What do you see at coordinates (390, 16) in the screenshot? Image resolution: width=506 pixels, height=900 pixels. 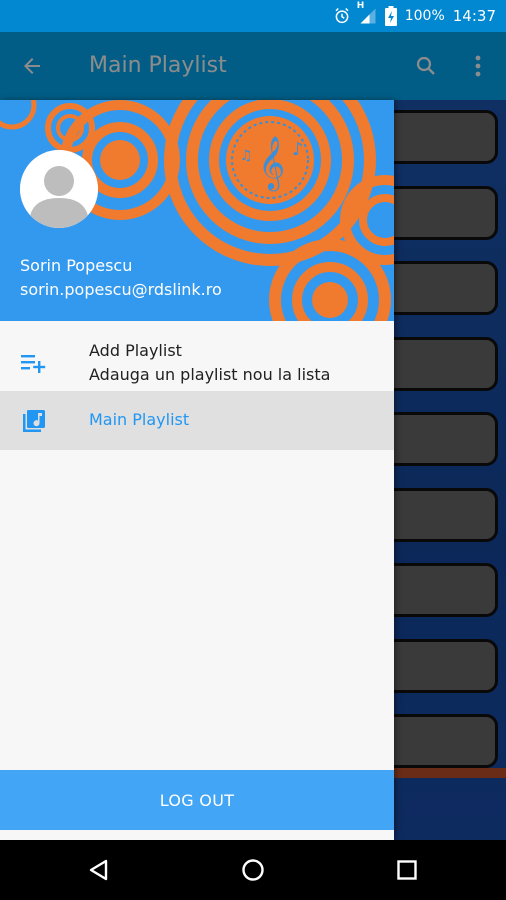 I see `battery-charging-icon` at bounding box center [390, 16].